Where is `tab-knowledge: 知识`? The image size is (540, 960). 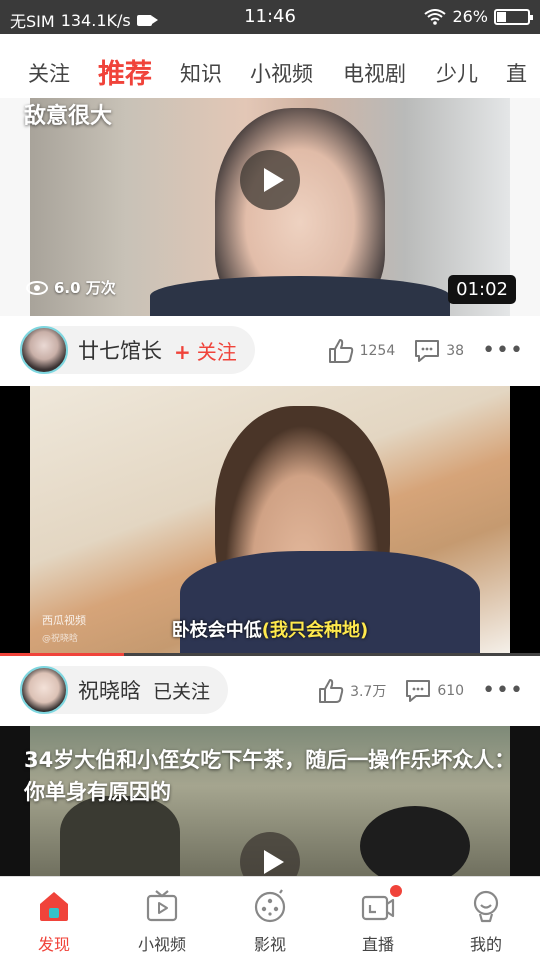 tab-knowledge: 知识 is located at coordinates (201, 73).